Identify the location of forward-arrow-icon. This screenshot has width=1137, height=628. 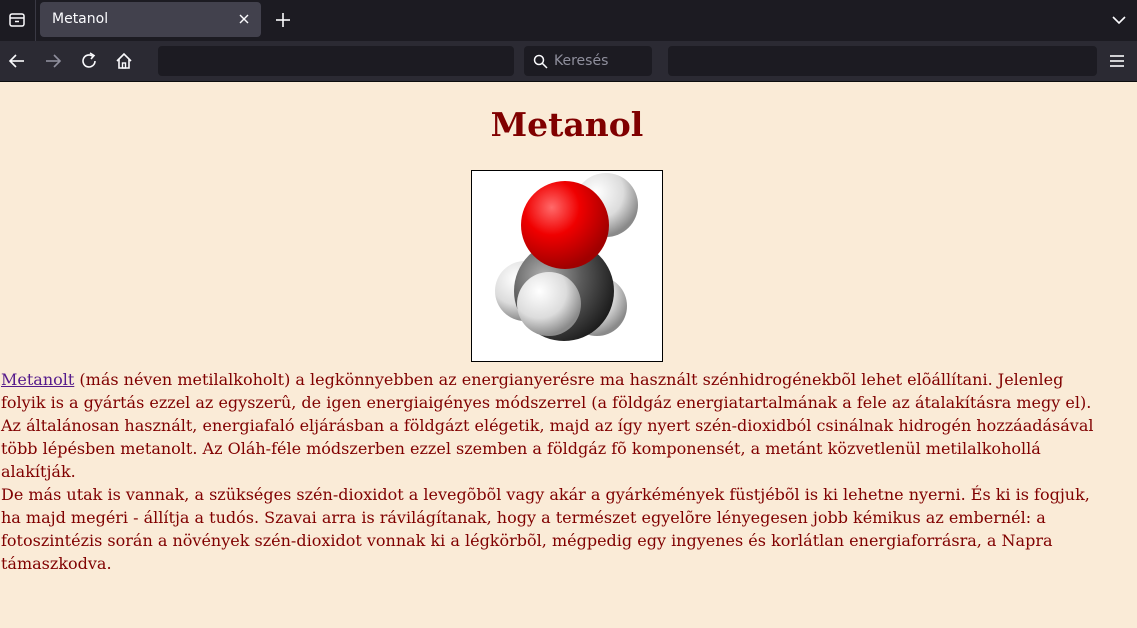
(53, 61).